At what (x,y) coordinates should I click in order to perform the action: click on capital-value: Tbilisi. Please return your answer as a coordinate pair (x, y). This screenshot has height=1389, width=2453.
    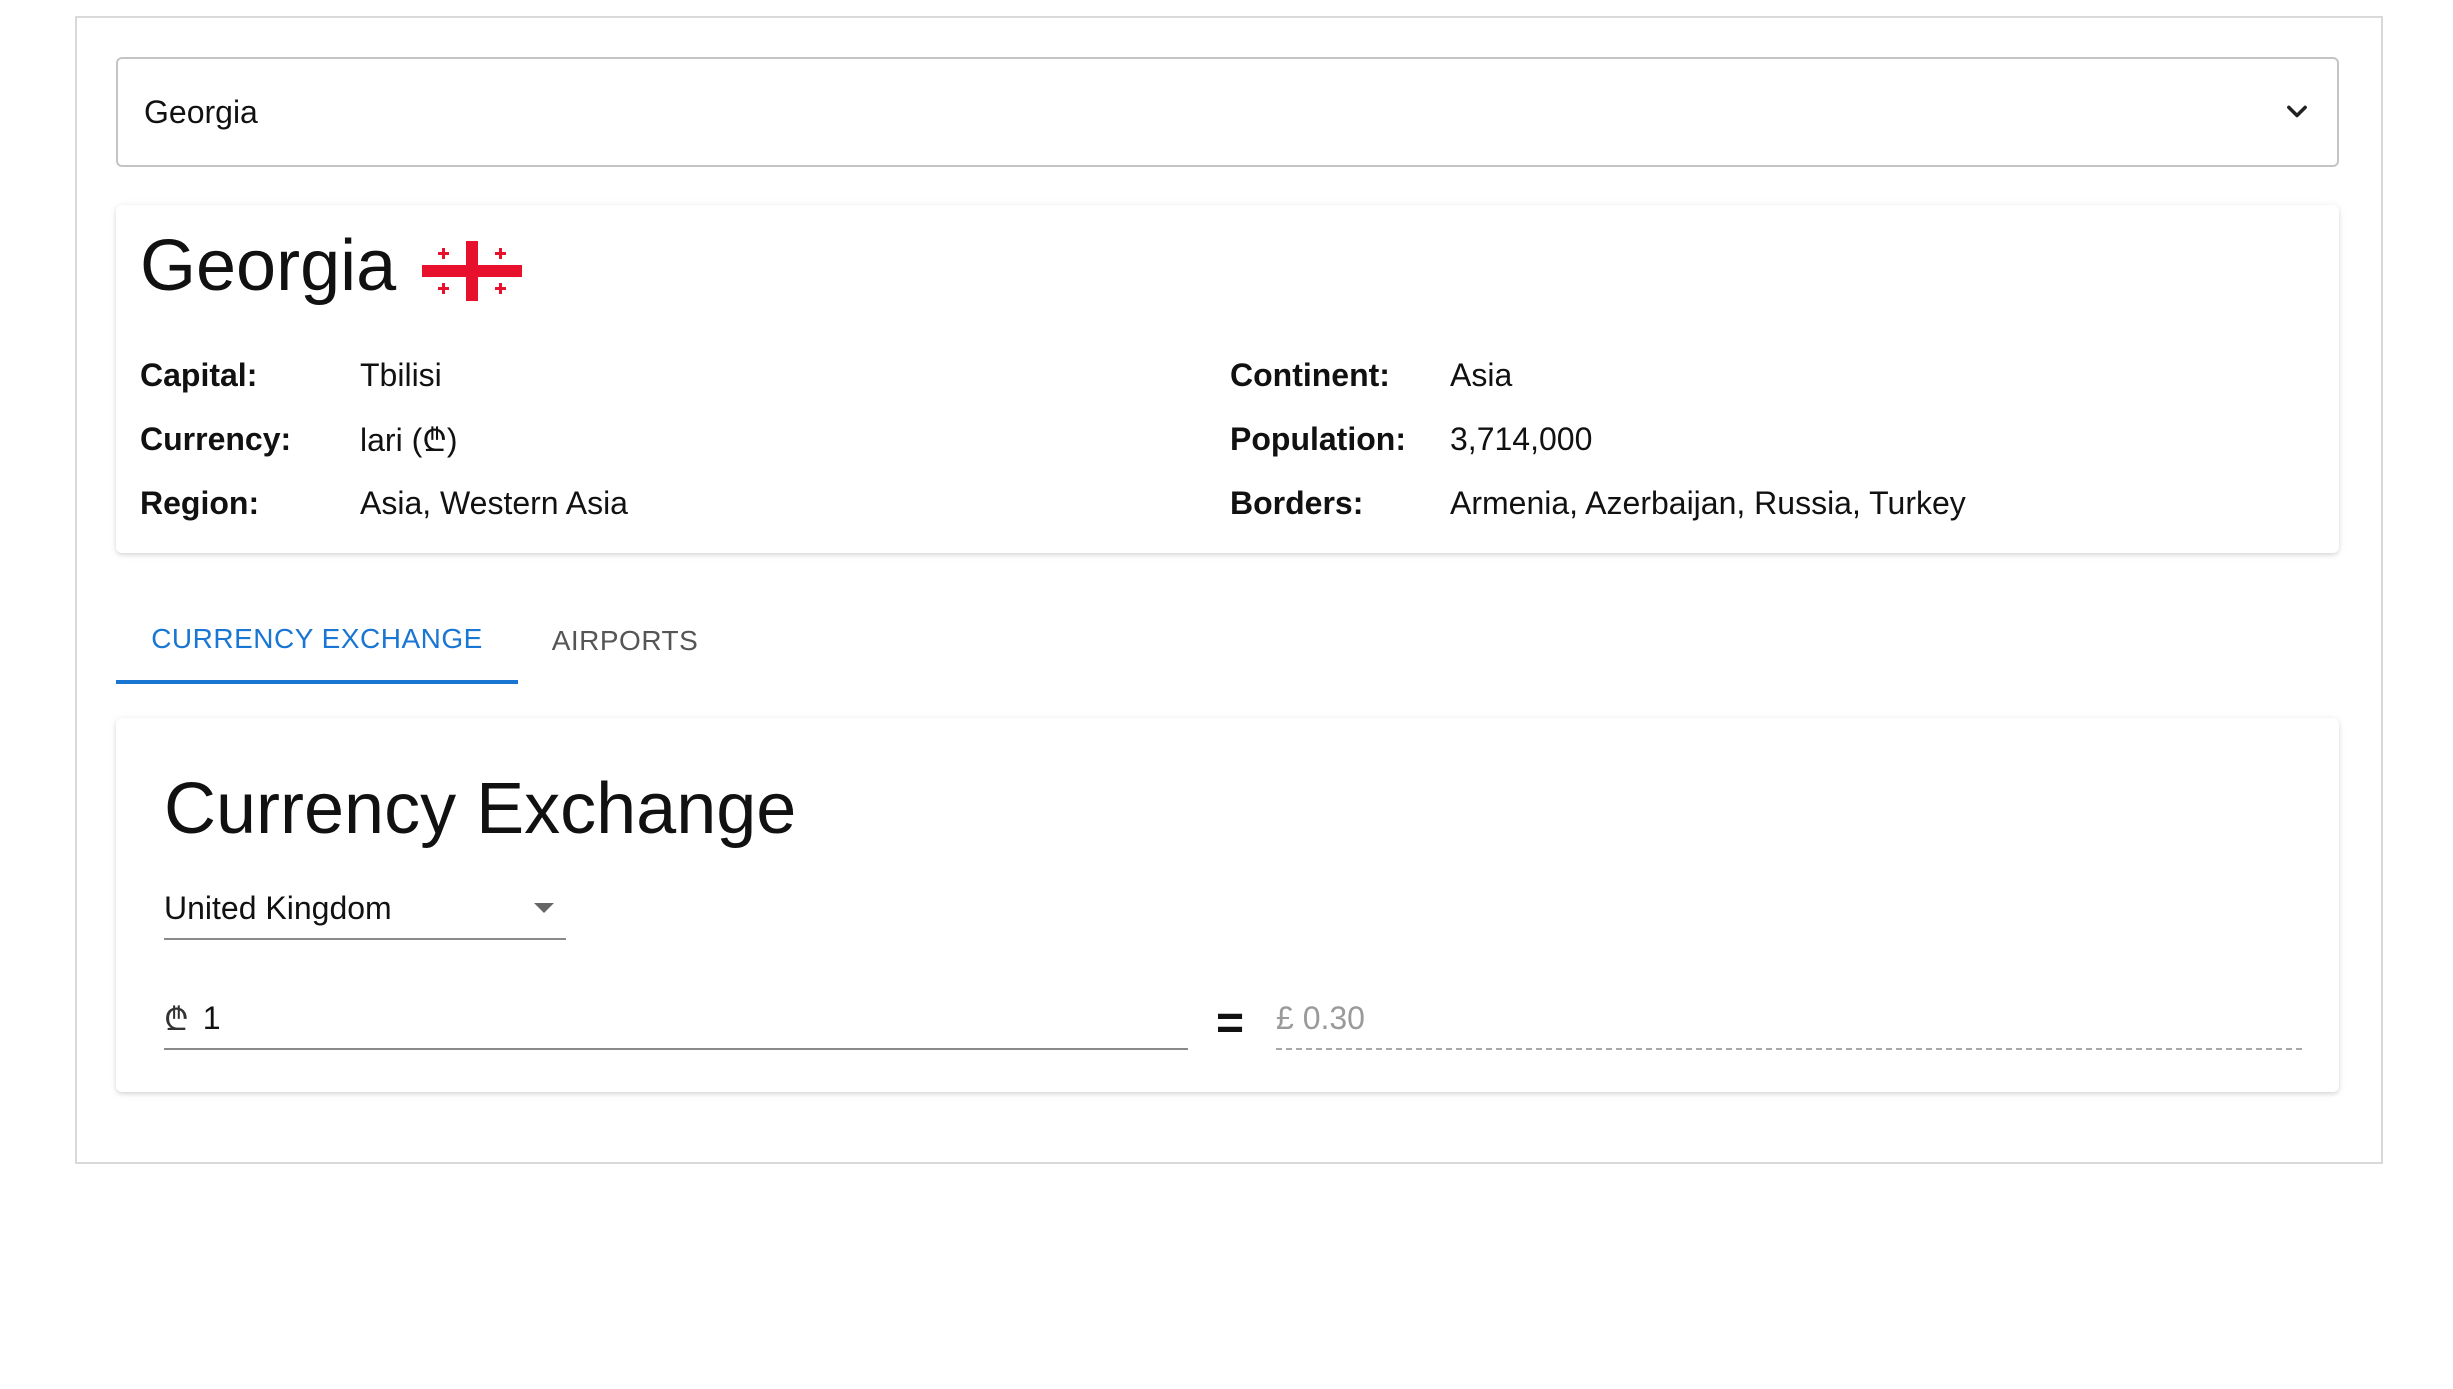
    Looking at the image, I should click on (401, 374).